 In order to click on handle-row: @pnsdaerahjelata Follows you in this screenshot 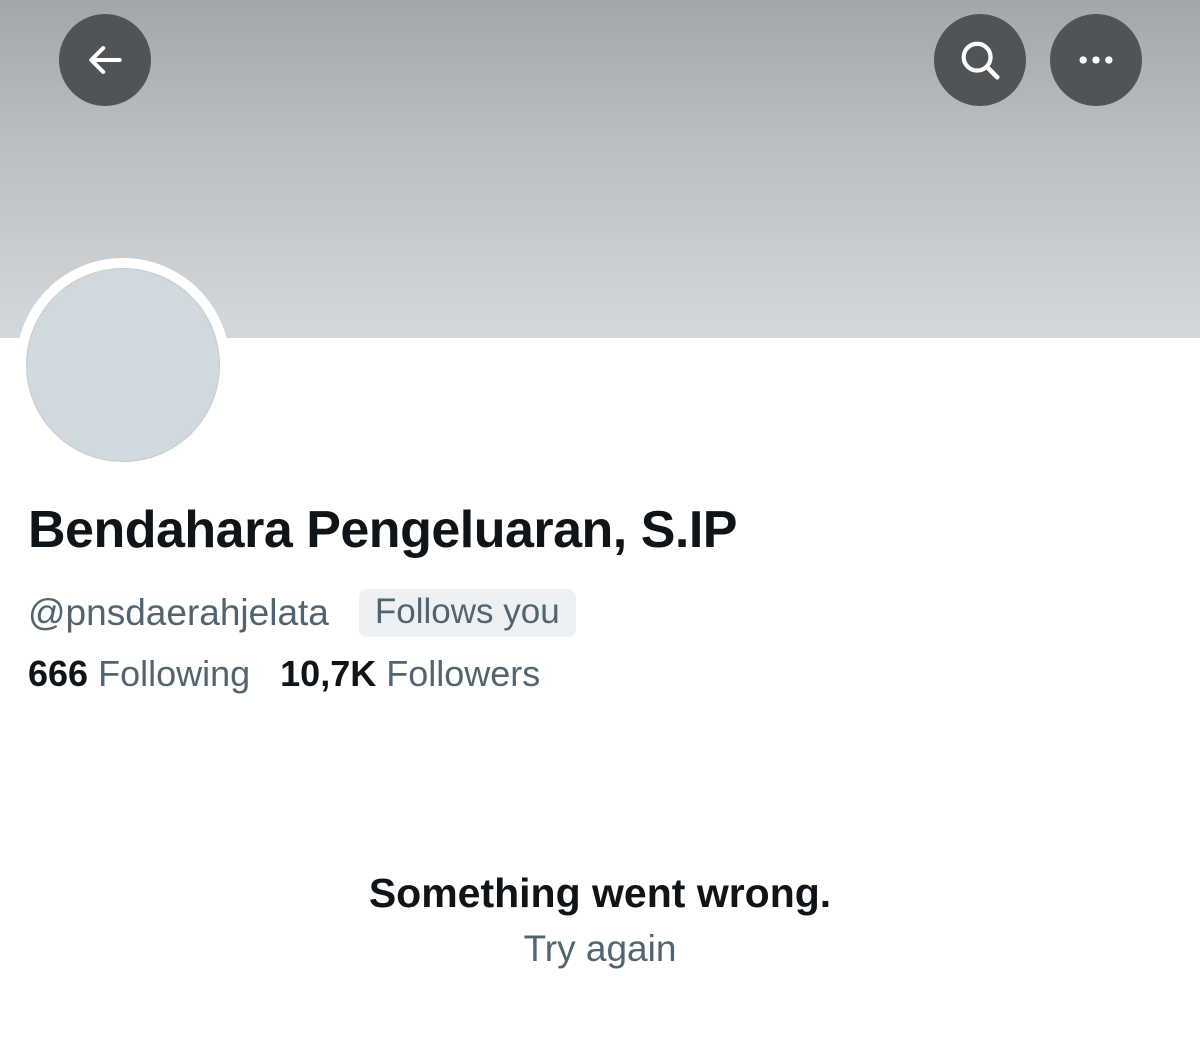, I will do `click(302, 613)`.